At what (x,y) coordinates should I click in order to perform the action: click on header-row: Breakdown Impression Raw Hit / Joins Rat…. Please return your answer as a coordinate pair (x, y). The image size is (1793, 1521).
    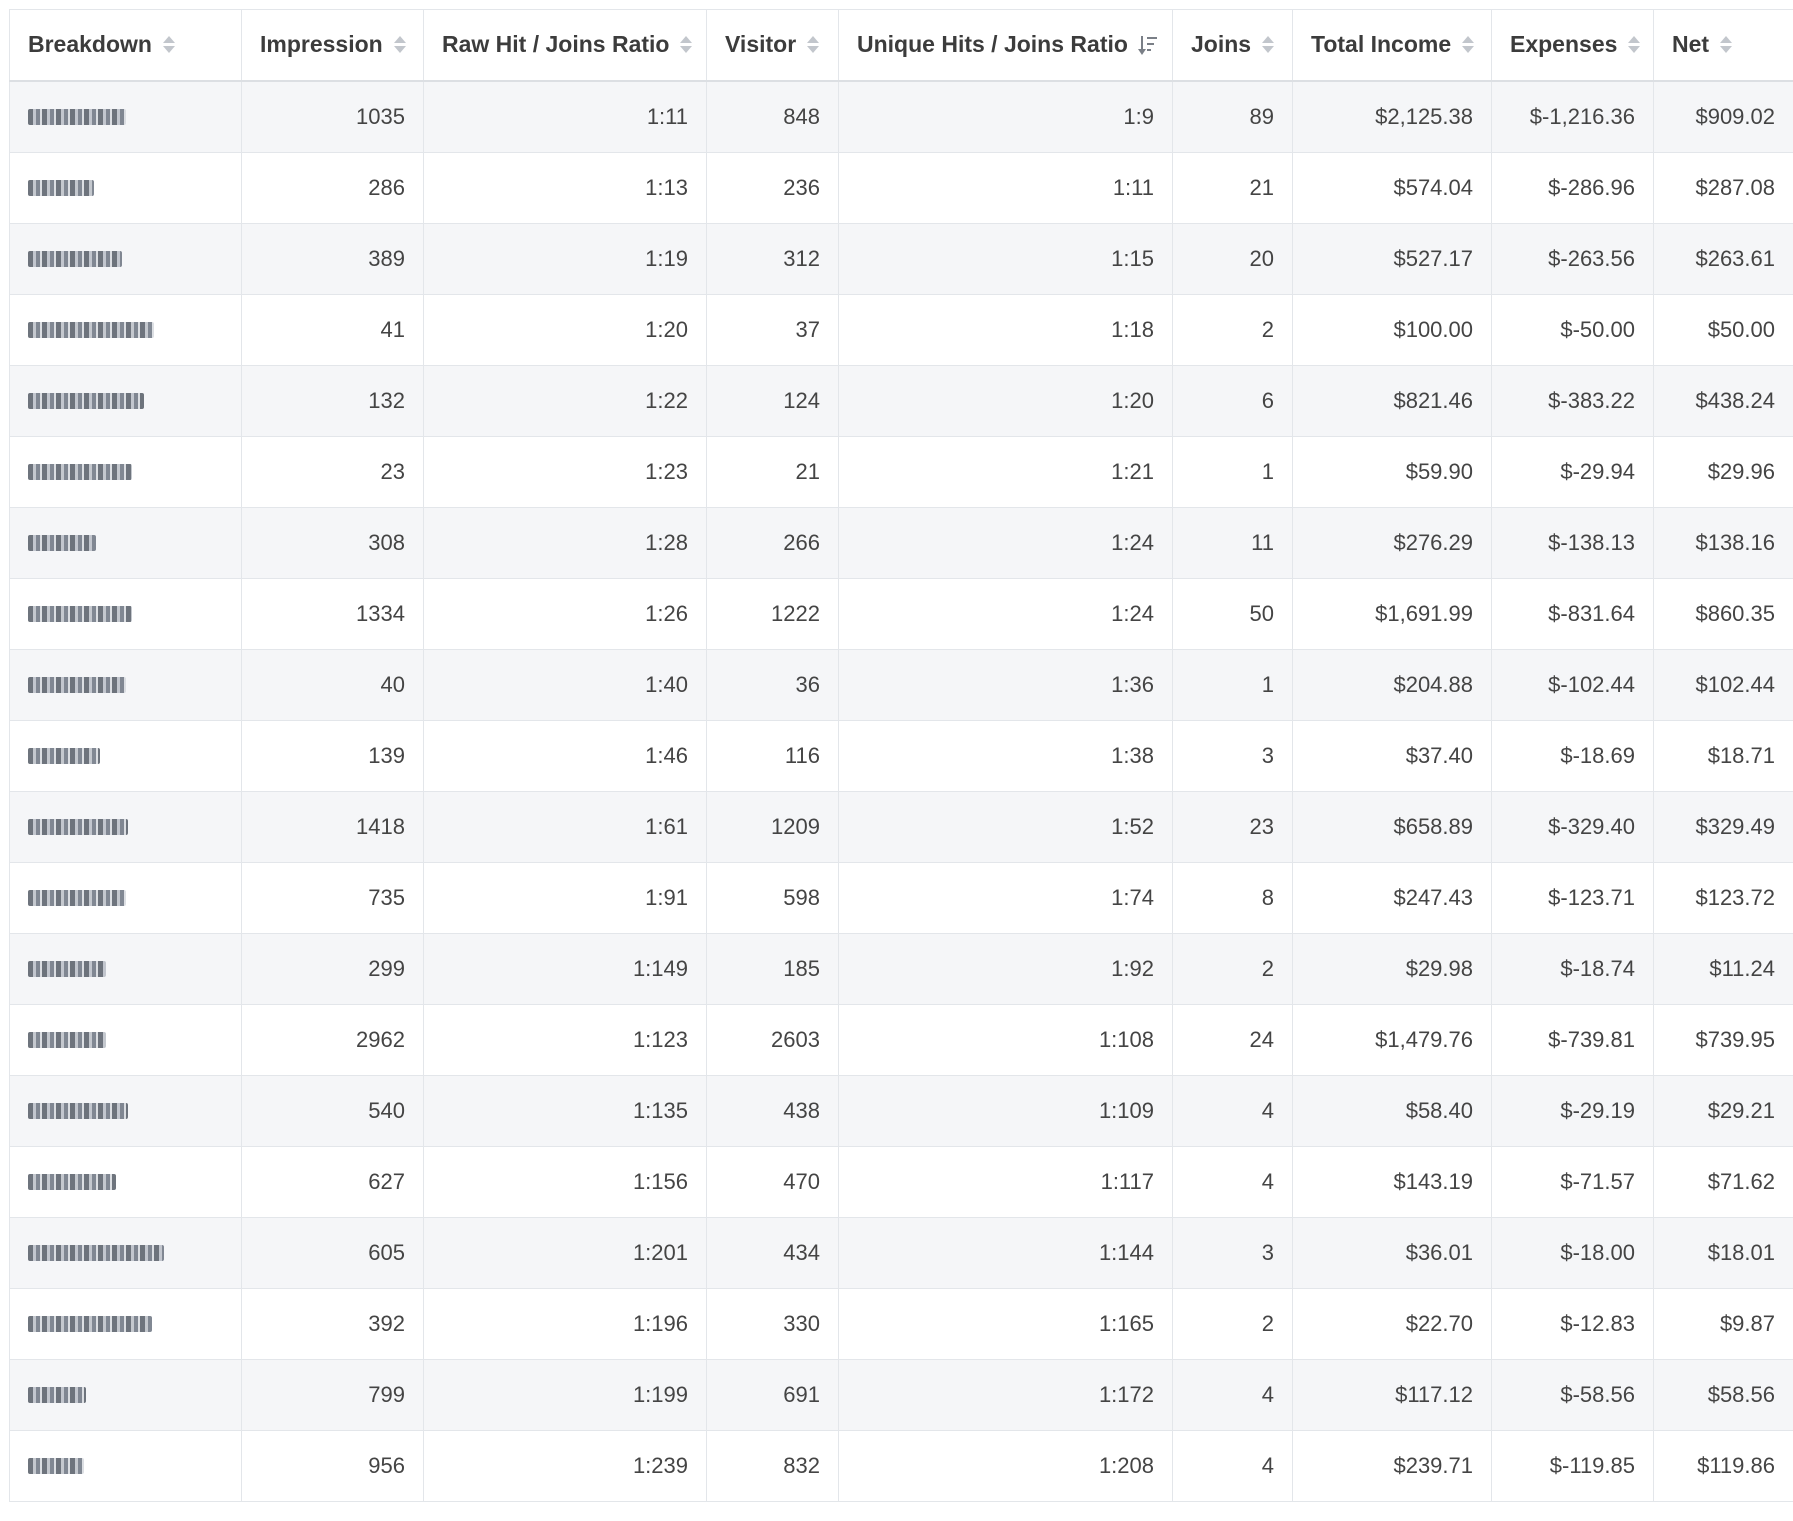
    Looking at the image, I should click on (901, 45).